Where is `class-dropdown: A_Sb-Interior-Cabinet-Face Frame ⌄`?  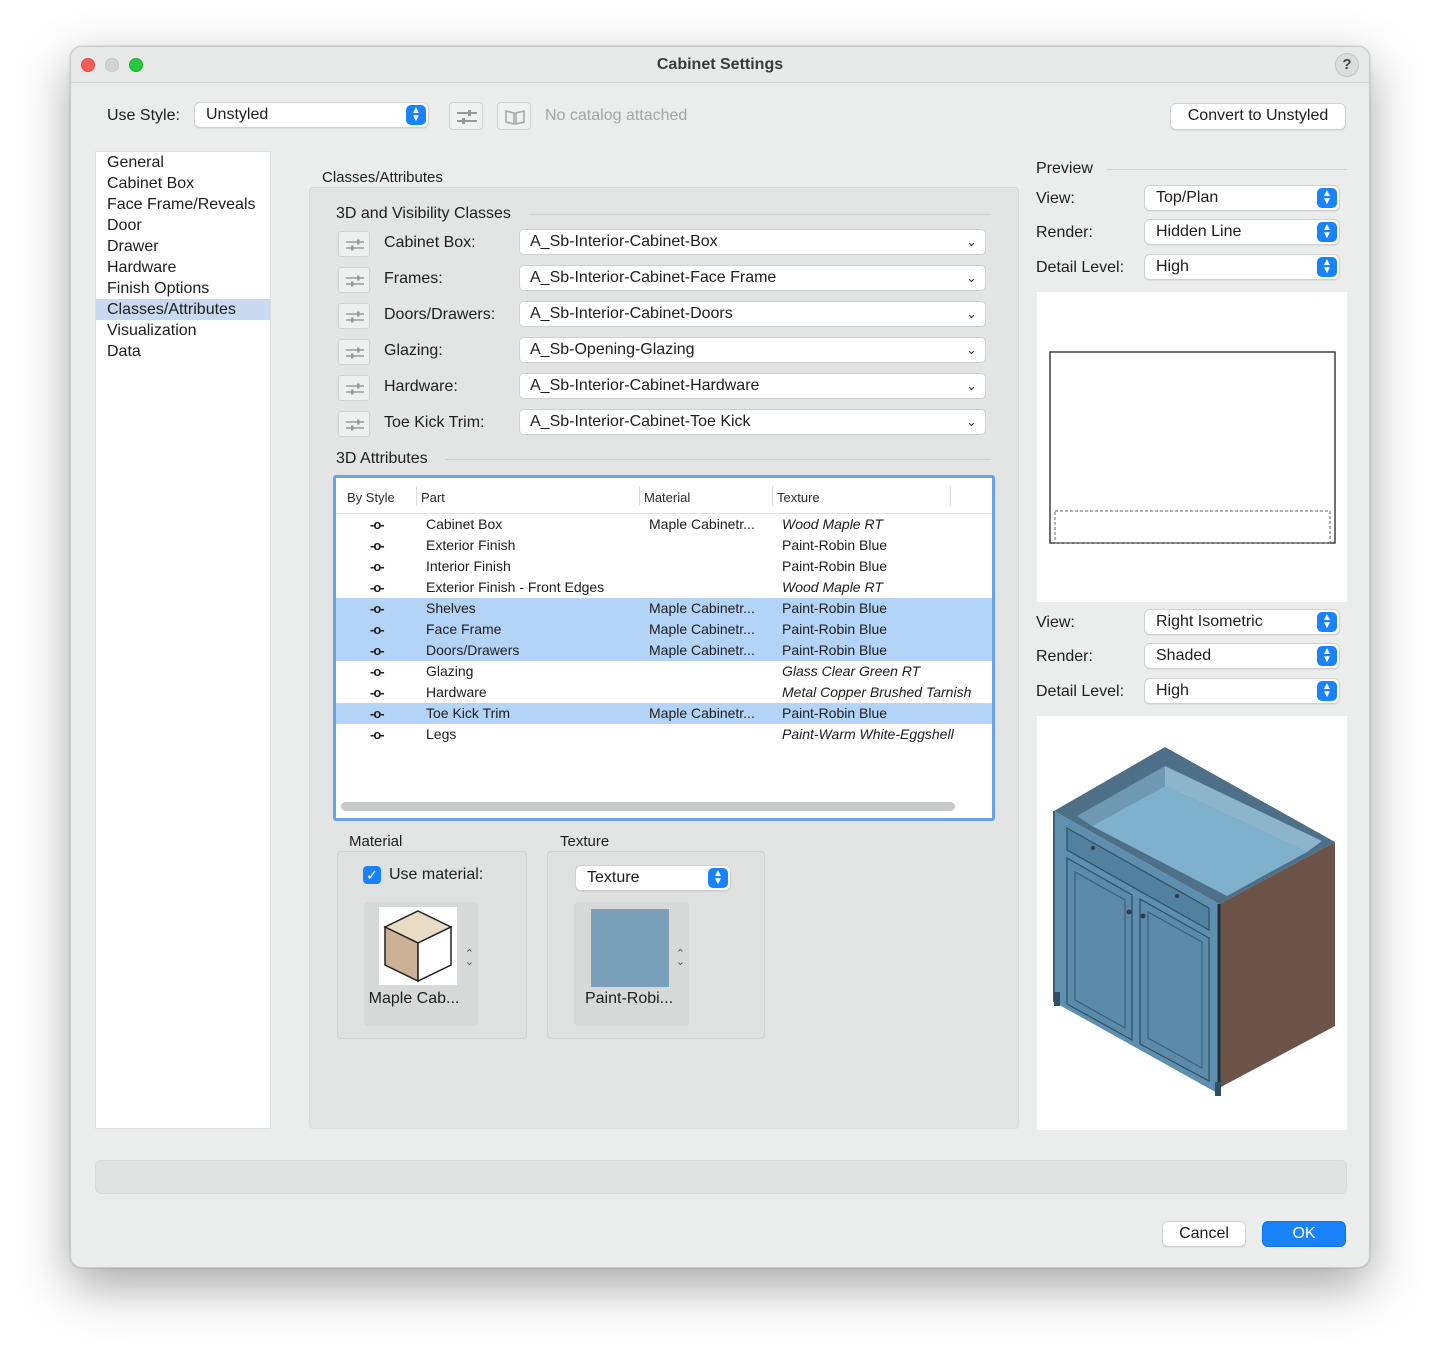 class-dropdown: A_Sb-Interior-Cabinet-Face Frame ⌄ is located at coordinates (752, 278).